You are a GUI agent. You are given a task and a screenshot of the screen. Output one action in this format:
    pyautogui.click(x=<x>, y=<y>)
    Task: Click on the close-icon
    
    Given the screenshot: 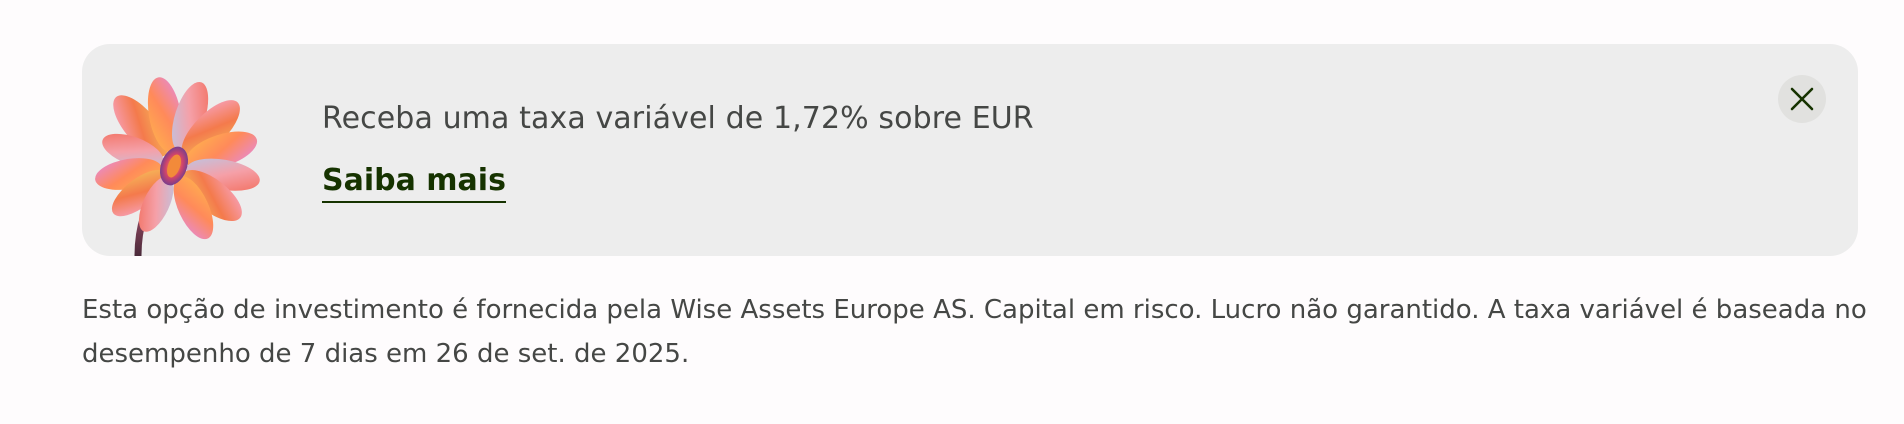 What is the action you would take?
    pyautogui.click(x=1802, y=99)
    